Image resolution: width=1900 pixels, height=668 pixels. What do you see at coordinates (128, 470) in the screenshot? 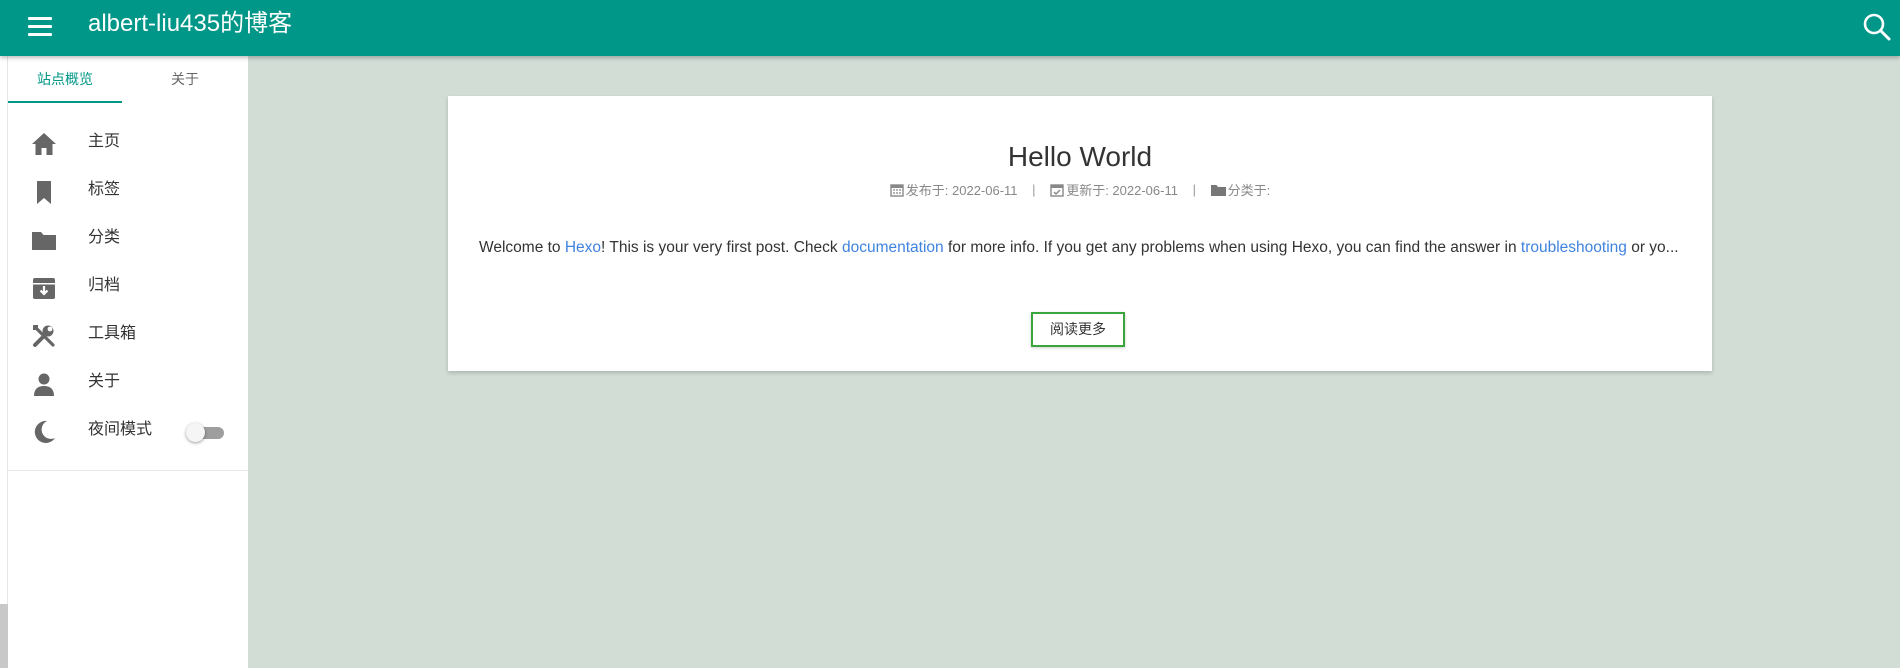
I see `sidebar-divider` at bounding box center [128, 470].